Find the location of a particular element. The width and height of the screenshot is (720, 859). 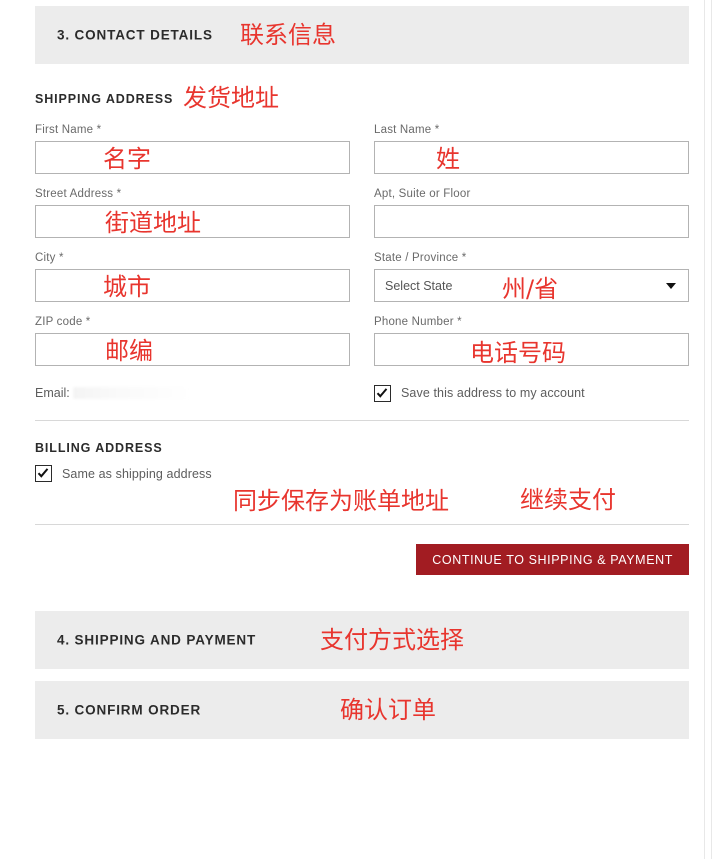

input-apt-suite-floor is located at coordinates (531, 221).